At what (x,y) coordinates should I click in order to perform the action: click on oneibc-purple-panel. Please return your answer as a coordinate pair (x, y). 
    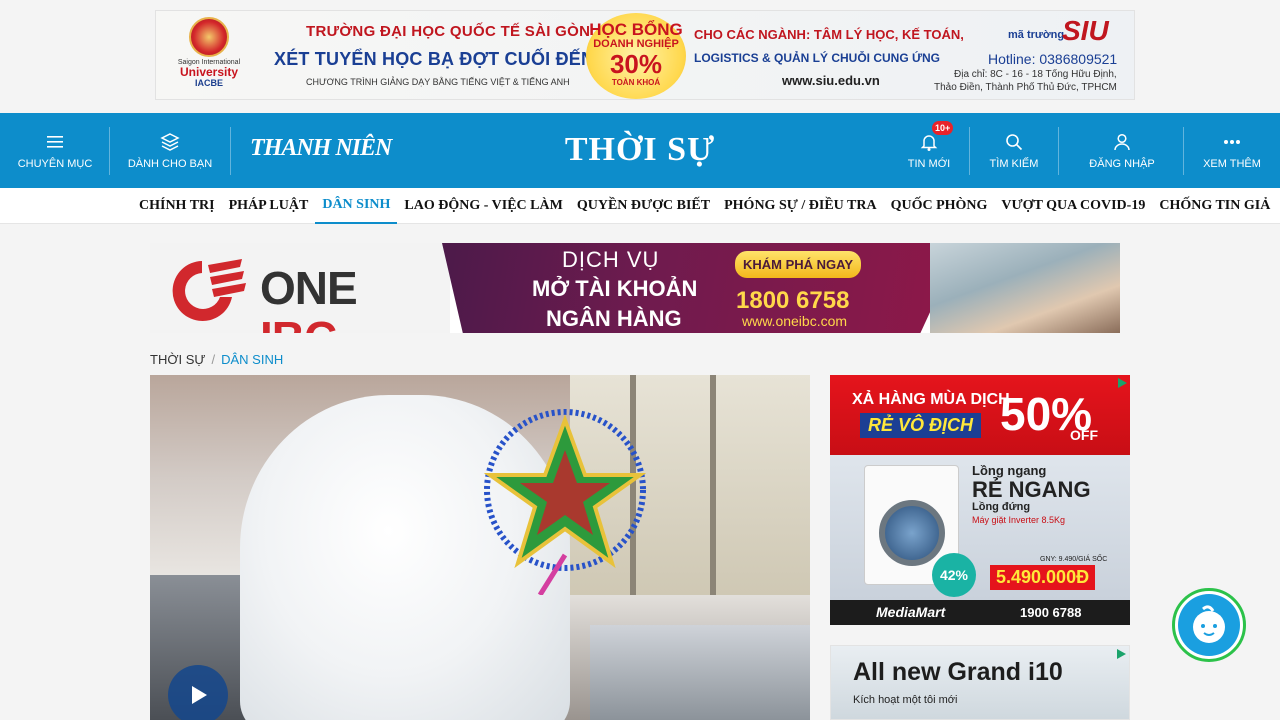
    Looking at the image, I should click on (702, 288).